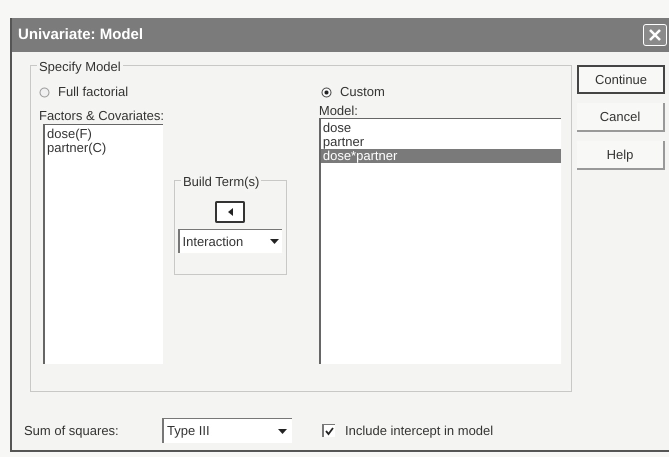 Image resolution: width=669 pixels, height=457 pixels. Describe the element at coordinates (105, 134) in the screenshot. I see `list-item: dose(F)` at that location.